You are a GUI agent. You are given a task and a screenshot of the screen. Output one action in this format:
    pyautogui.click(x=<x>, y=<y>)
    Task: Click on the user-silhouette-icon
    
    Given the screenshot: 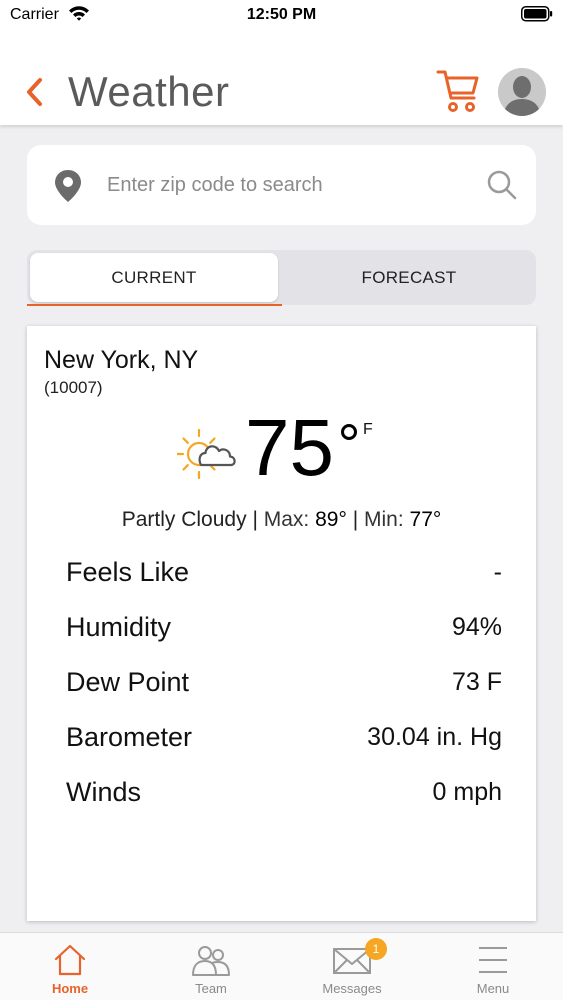 What is the action you would take?
    pyautogui.click(x=522, y=92)
    